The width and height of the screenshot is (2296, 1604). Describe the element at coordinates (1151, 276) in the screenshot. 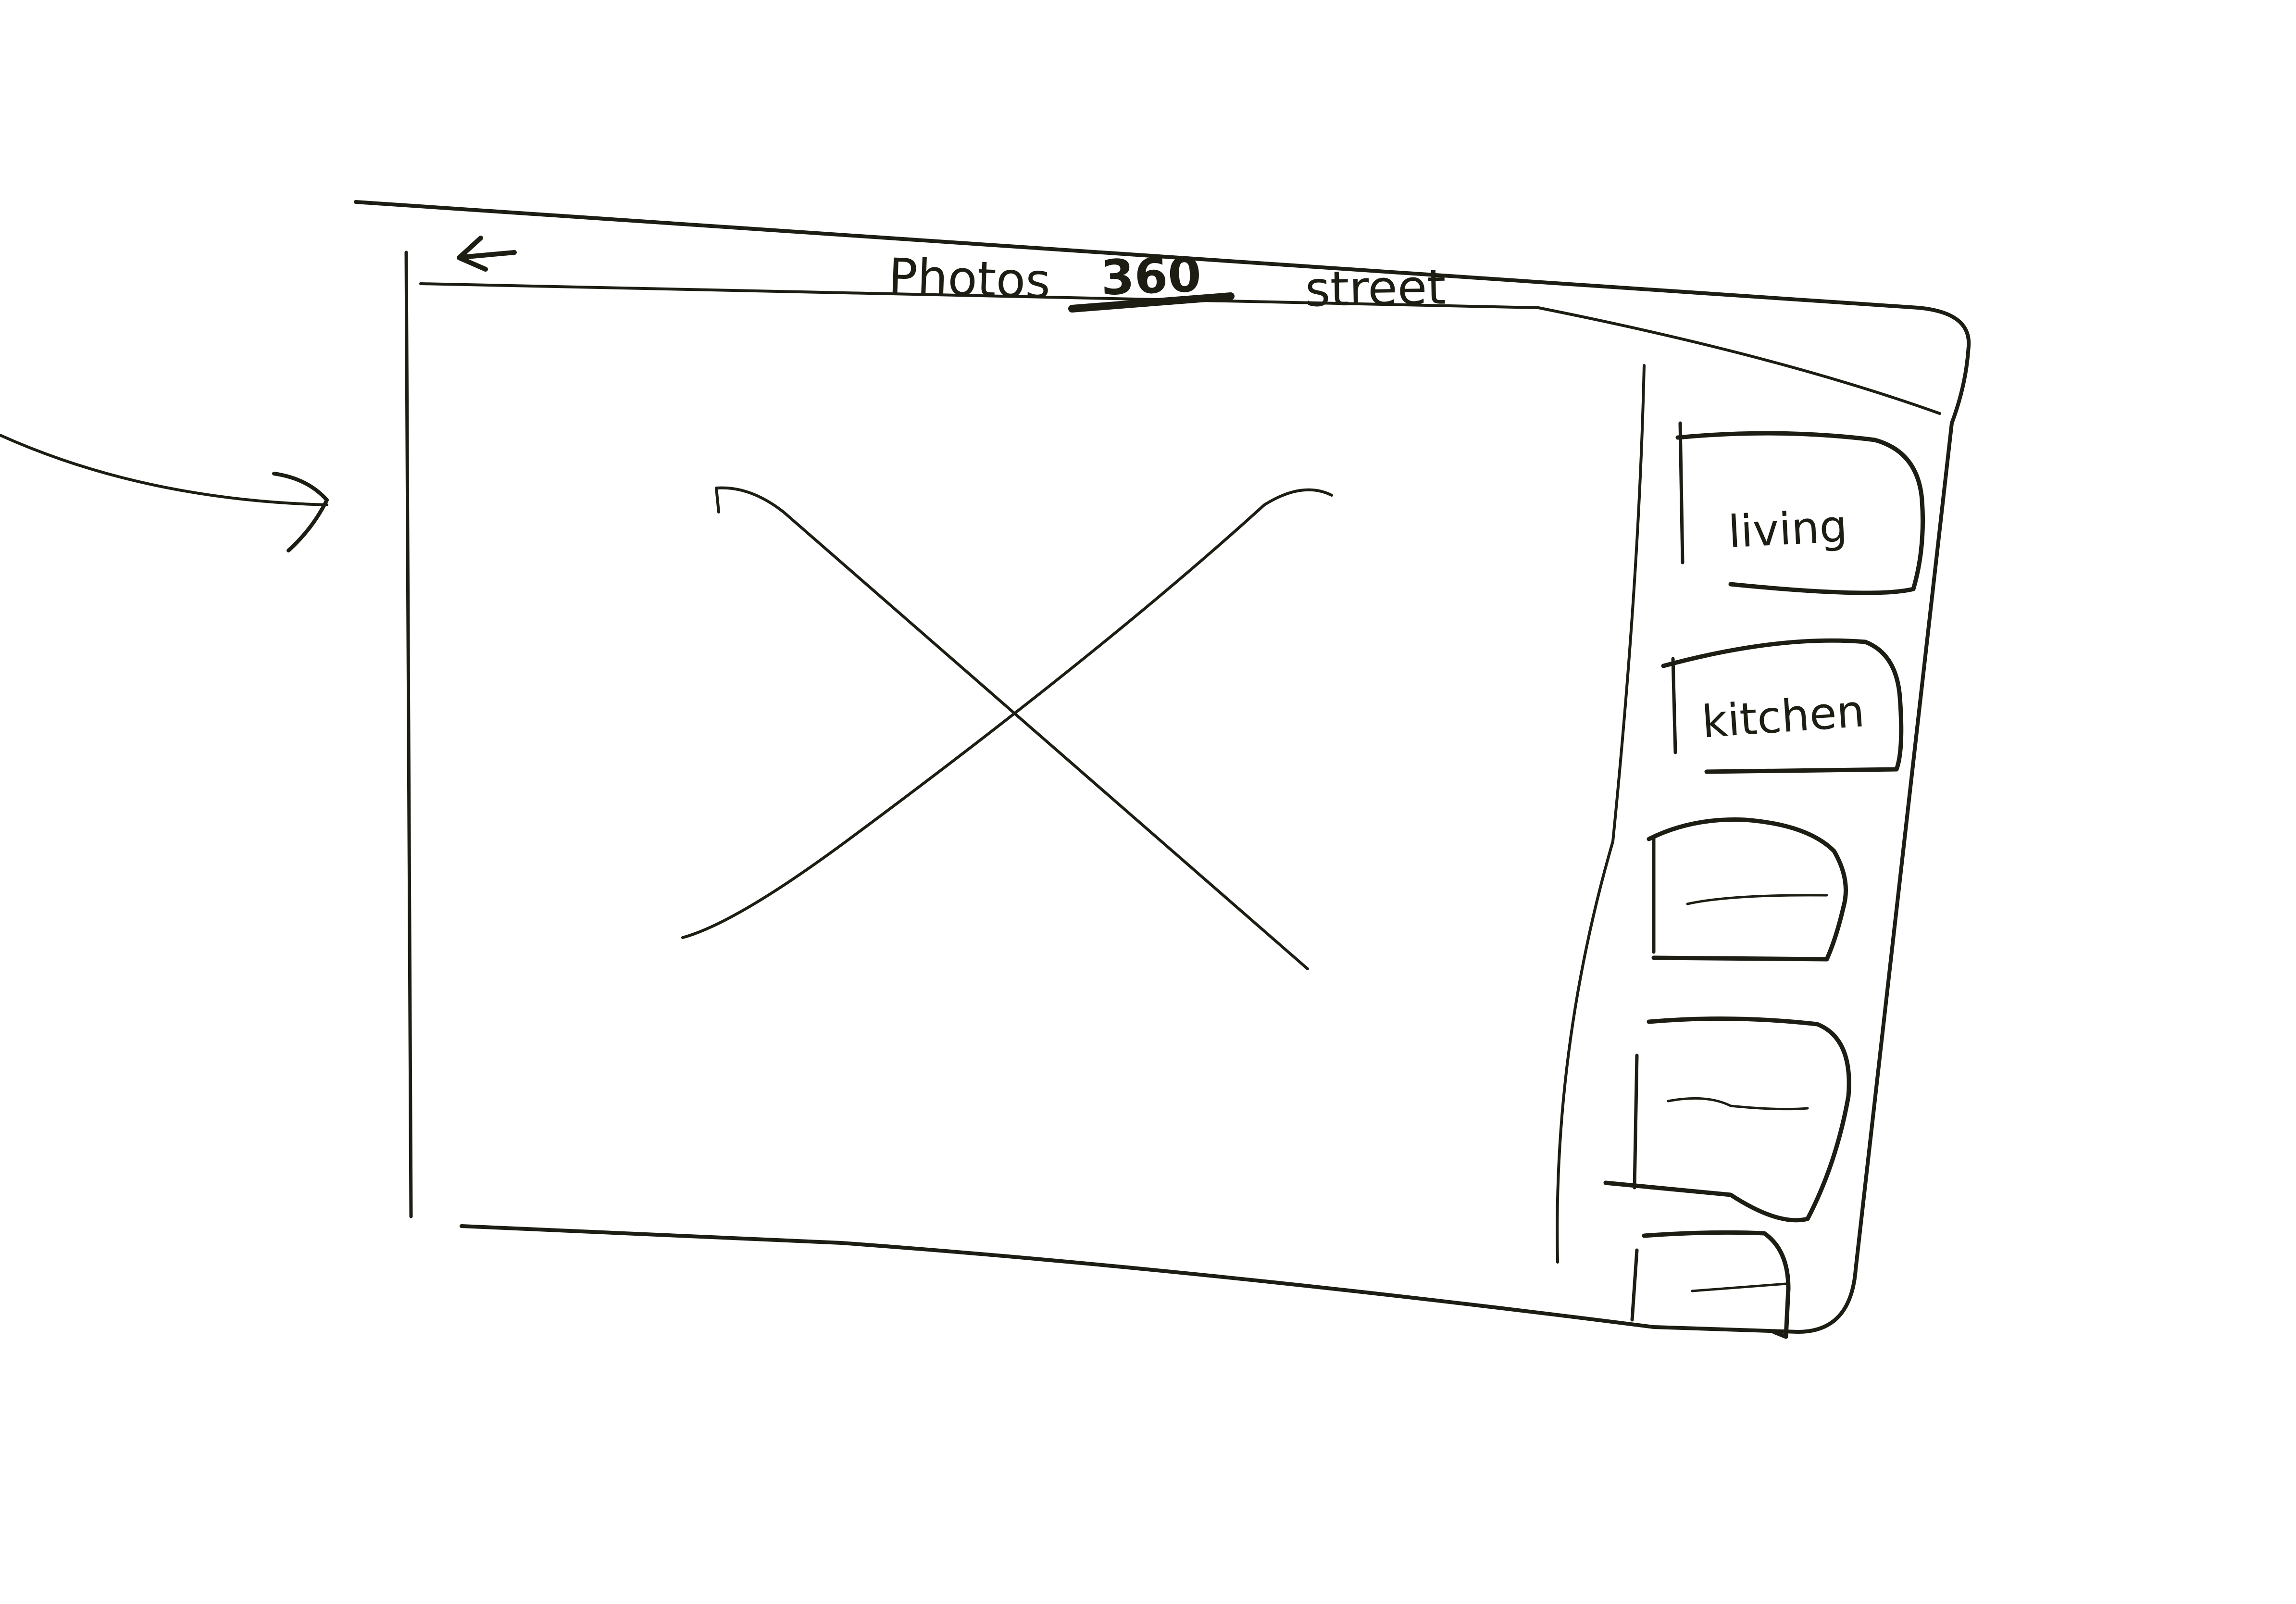

I see `tab-360: 360` at that location.